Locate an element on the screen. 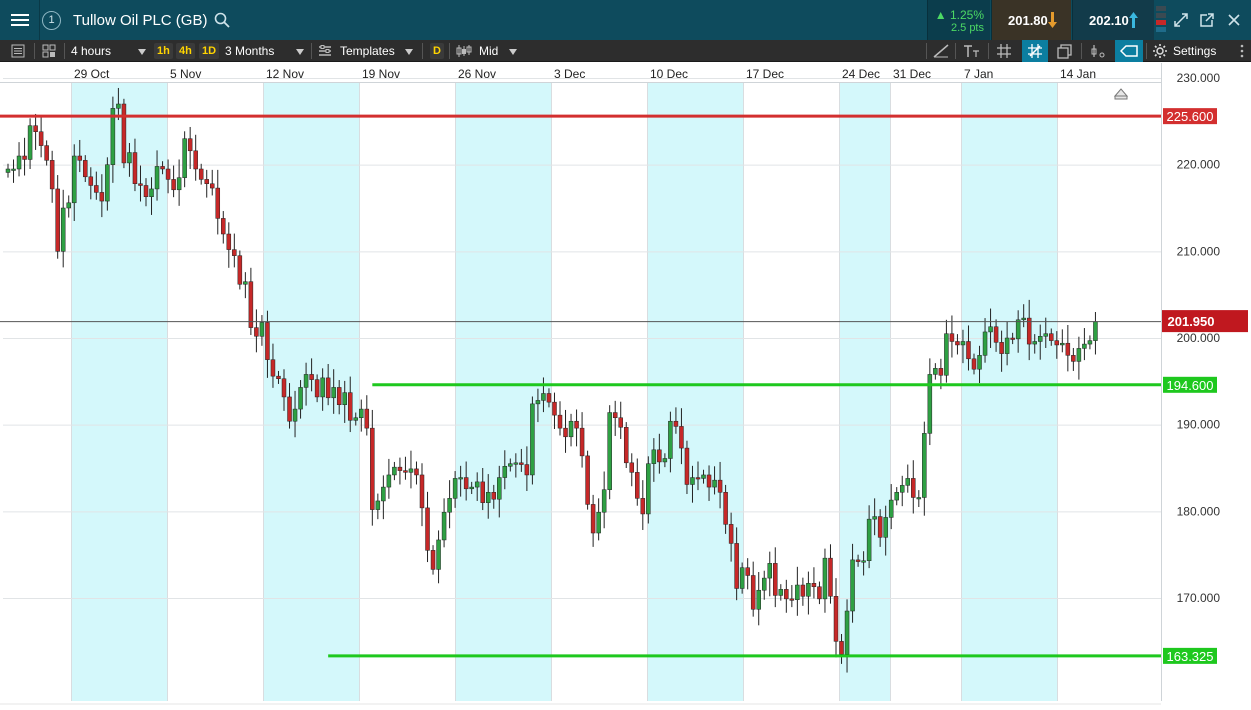 The height and width of the screenshot is (710, 1251). settings-button: Settings is located at coordinates (1194, 51).